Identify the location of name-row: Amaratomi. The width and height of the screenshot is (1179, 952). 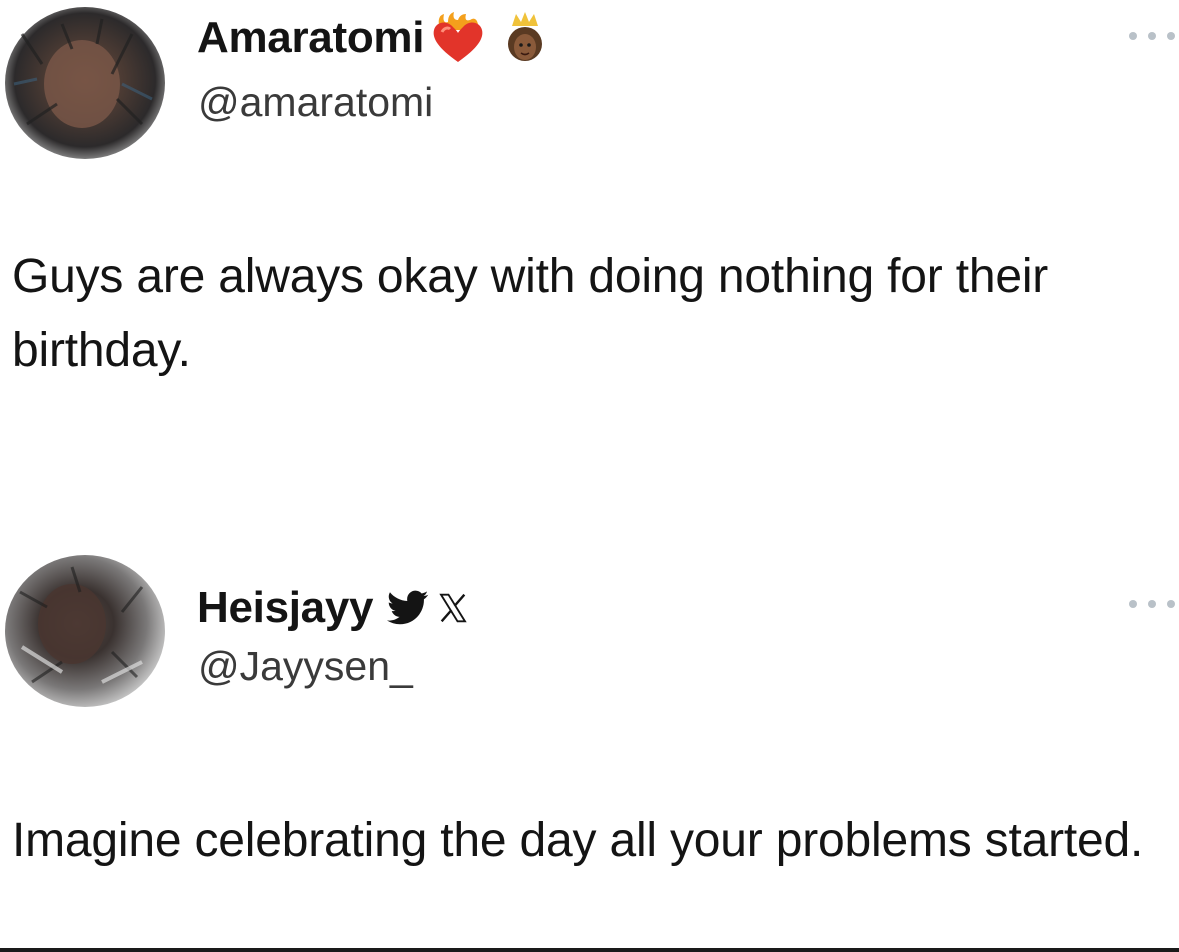
(373, 38).